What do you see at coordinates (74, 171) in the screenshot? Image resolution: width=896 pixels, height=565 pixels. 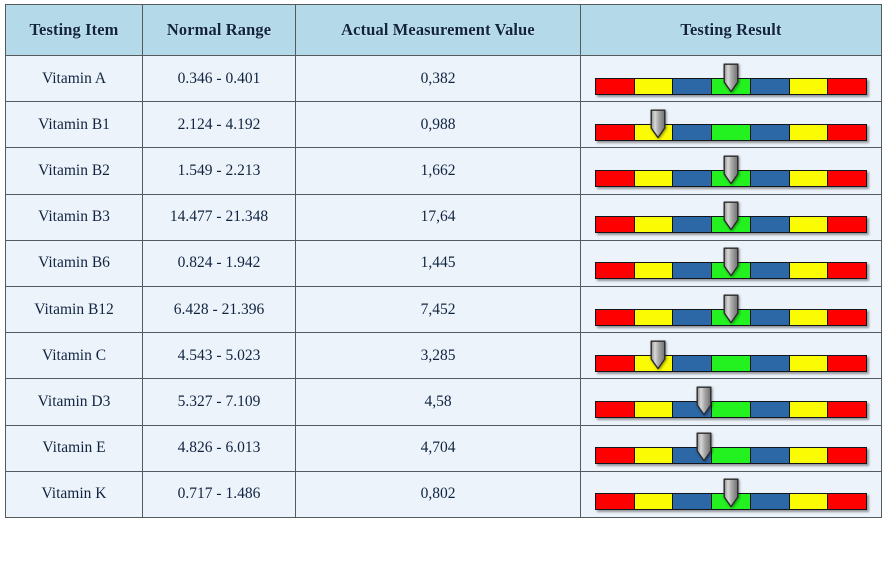 I see `cell-testing-item: Vitamin B2` at bounding box center [74, 171].